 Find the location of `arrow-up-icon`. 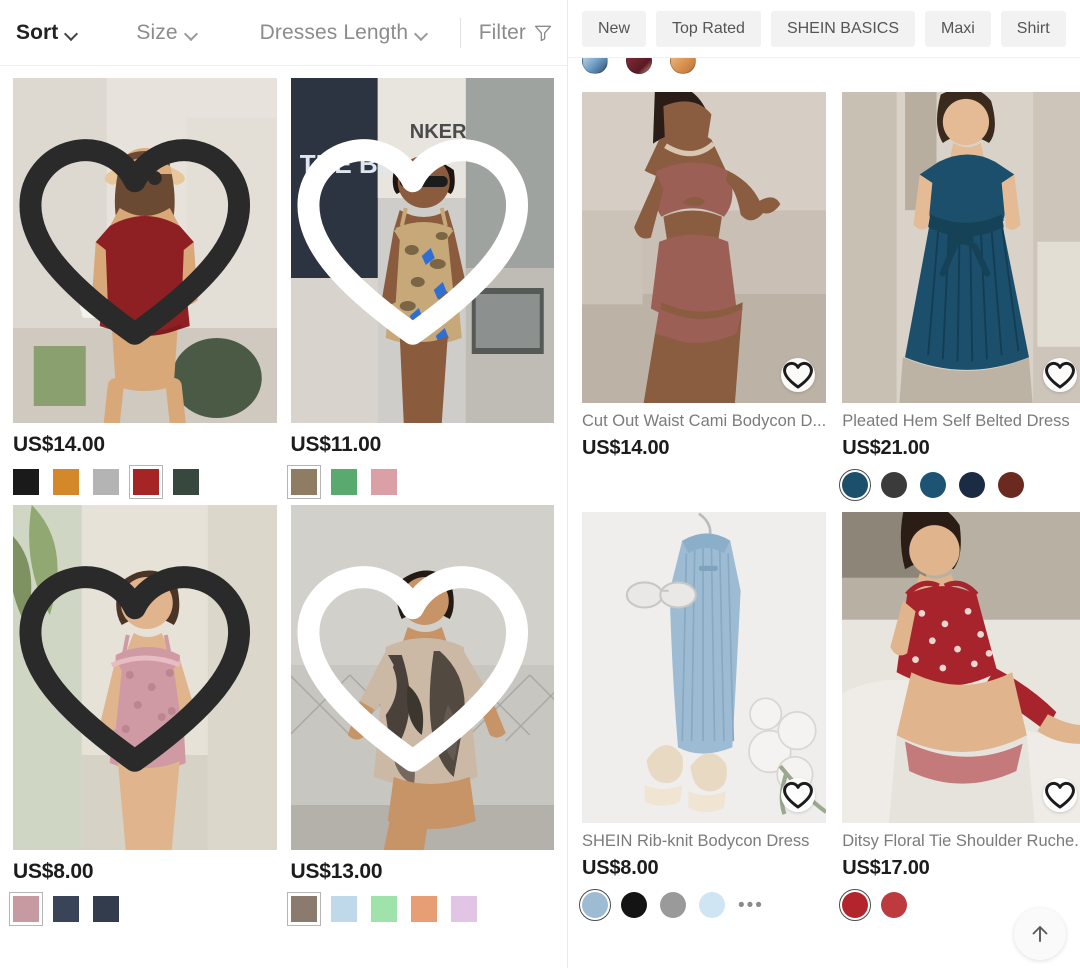

arrow-up-icon is located at coordinates (1040, 934).